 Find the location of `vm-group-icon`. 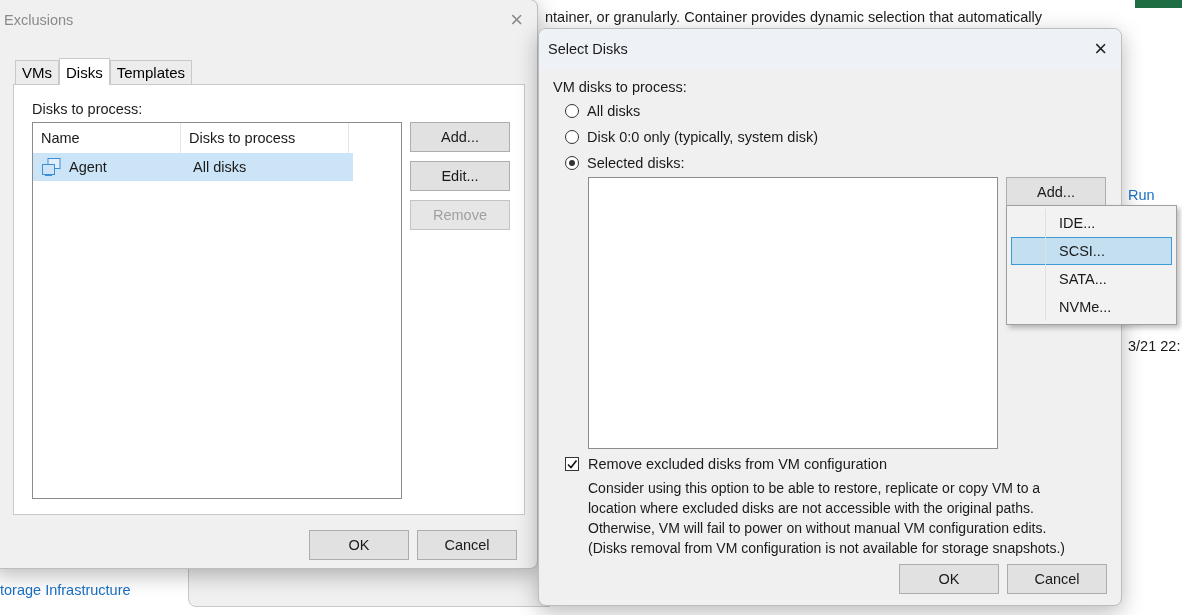

vm-group-icon is located at coordinates (52, 167).